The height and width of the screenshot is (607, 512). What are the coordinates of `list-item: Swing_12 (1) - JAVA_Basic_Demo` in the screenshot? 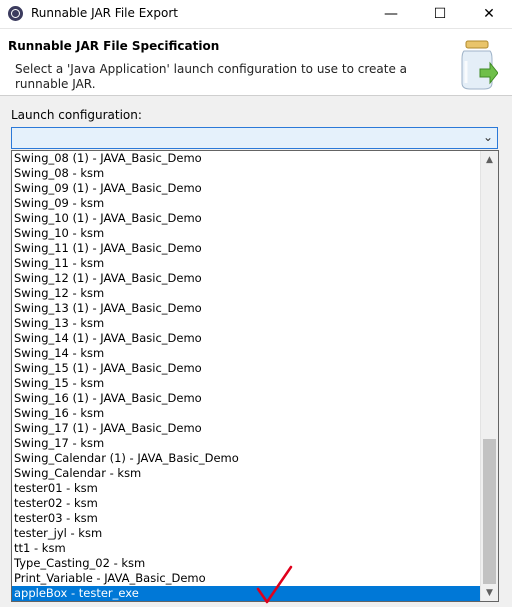 It's located at (247, 278).